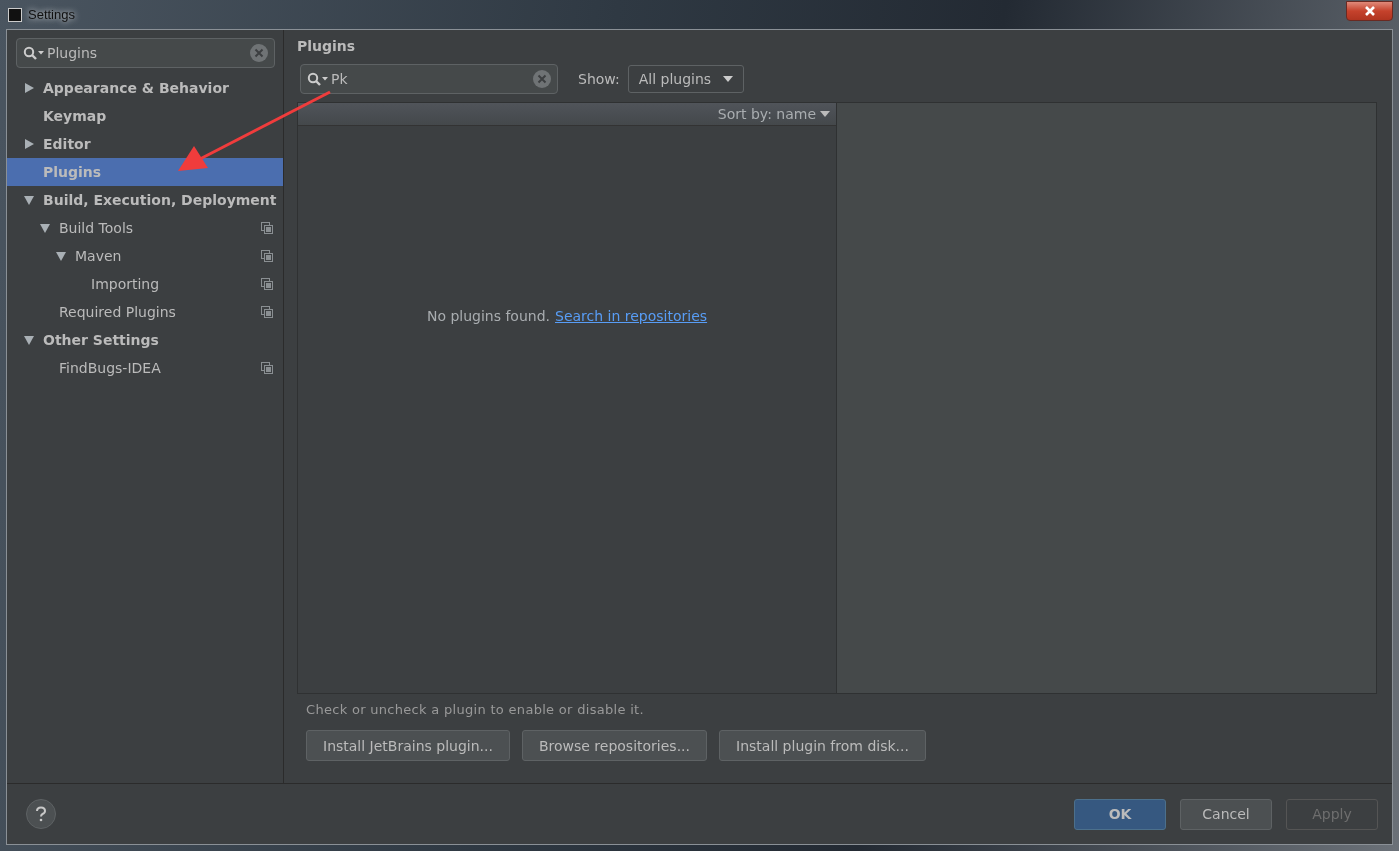  What do you see at coordinates (631, 316) in the screenshot?
I see `search-repositories-link: Search in repositories` at bounding box center [631, 316].